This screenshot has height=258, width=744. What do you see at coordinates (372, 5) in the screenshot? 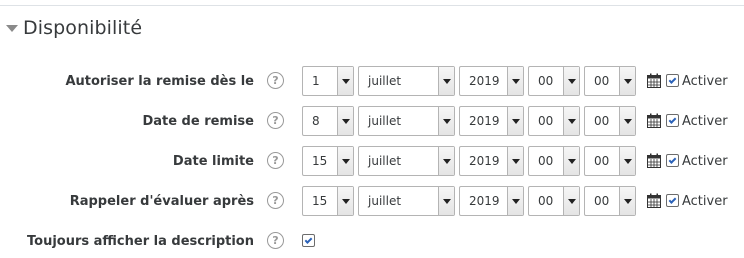
I see `top-divider` at bounding box center [372, 5].